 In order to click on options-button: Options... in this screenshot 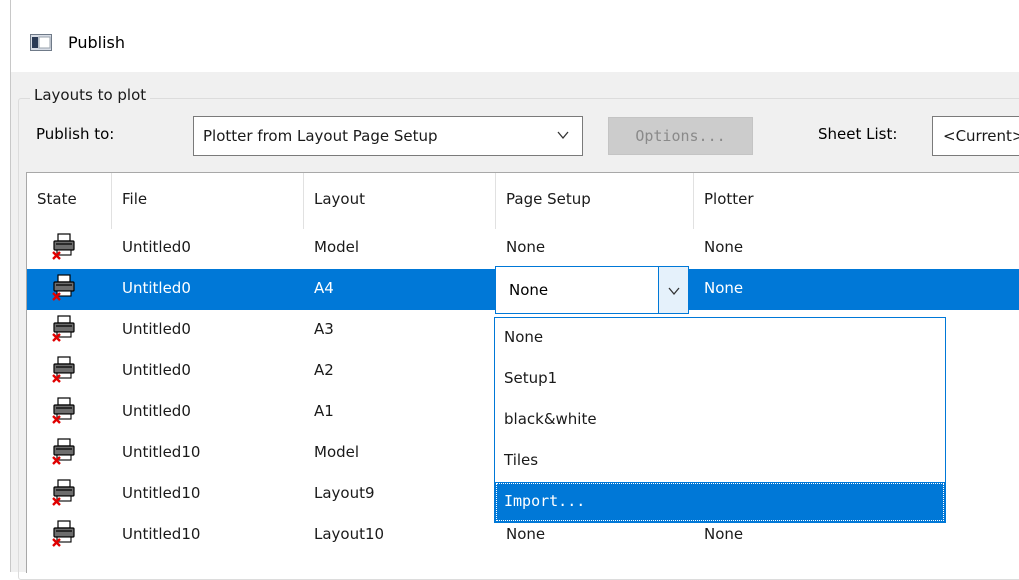, I will do `click(680, 136)`.